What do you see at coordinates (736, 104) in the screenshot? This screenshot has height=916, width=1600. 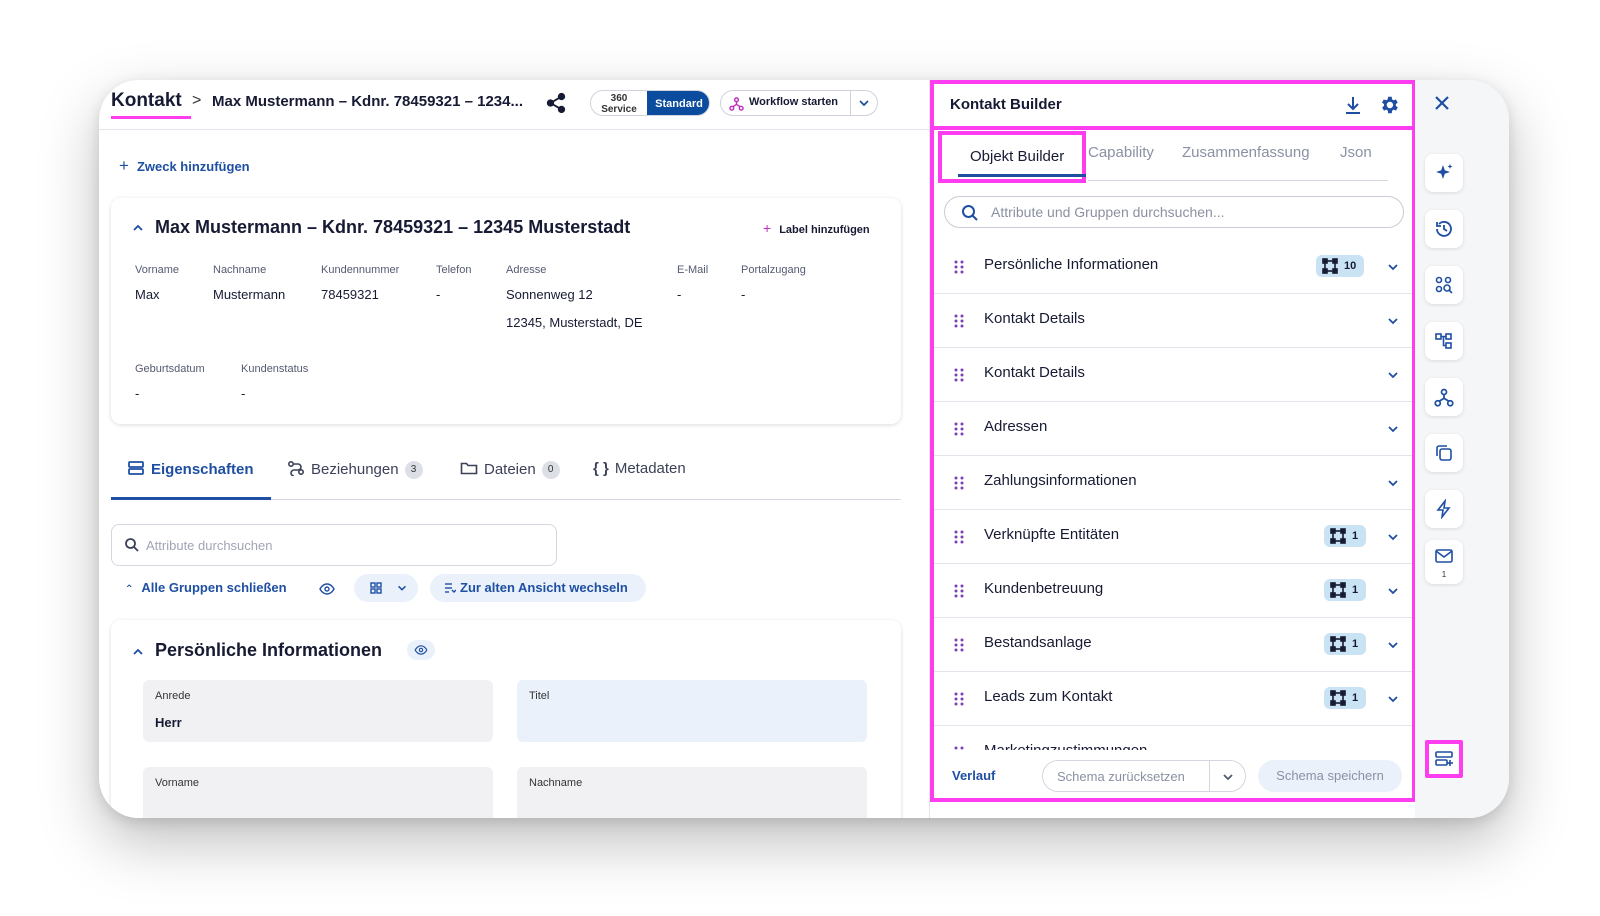 I see `workflow-icon` at bounding box center [736, 104].